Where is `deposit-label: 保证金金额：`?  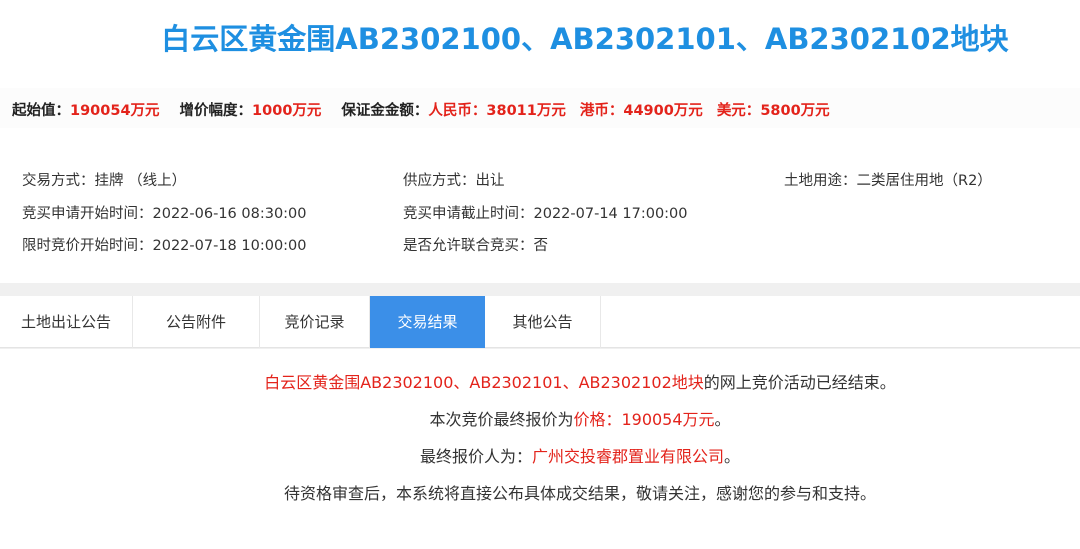 deposit-label: 保证金金额： is located at coordinates (385, 111).